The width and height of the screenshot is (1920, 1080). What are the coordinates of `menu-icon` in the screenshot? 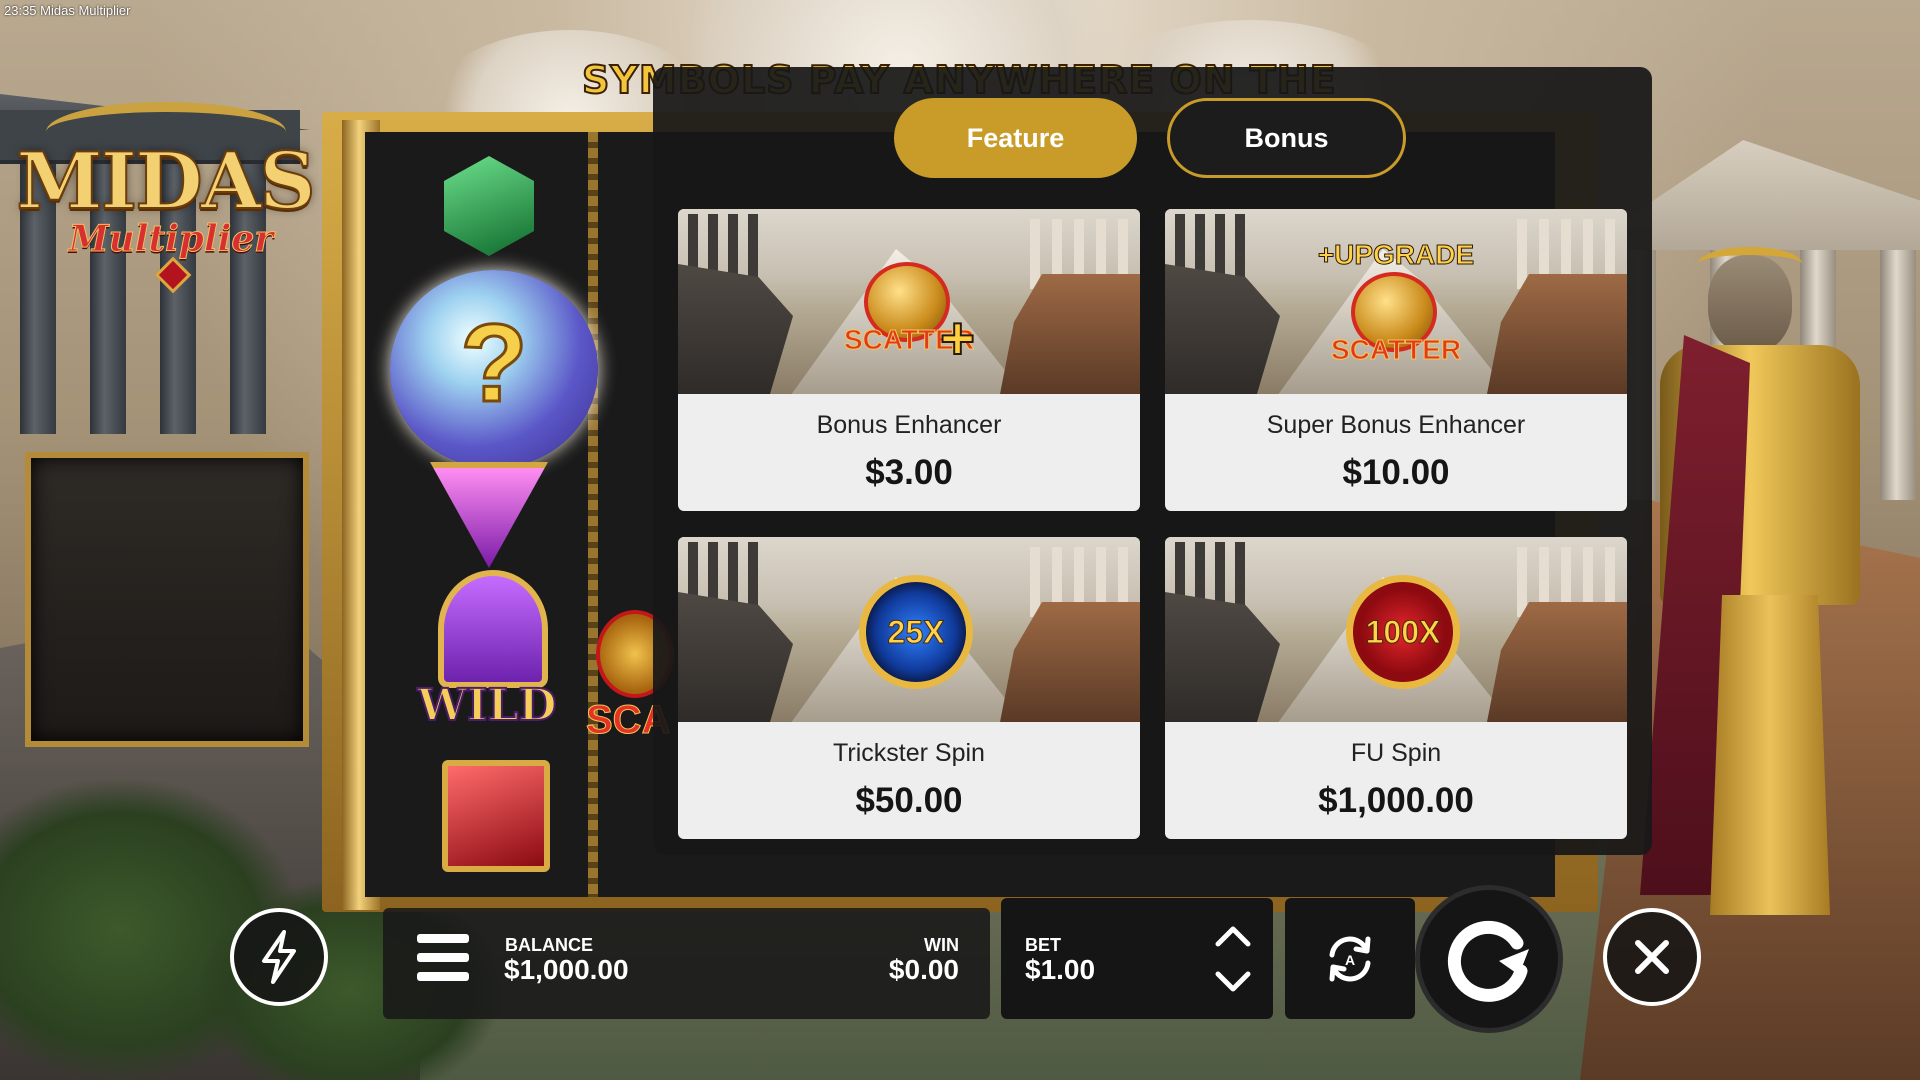 It's located at (443, 958).